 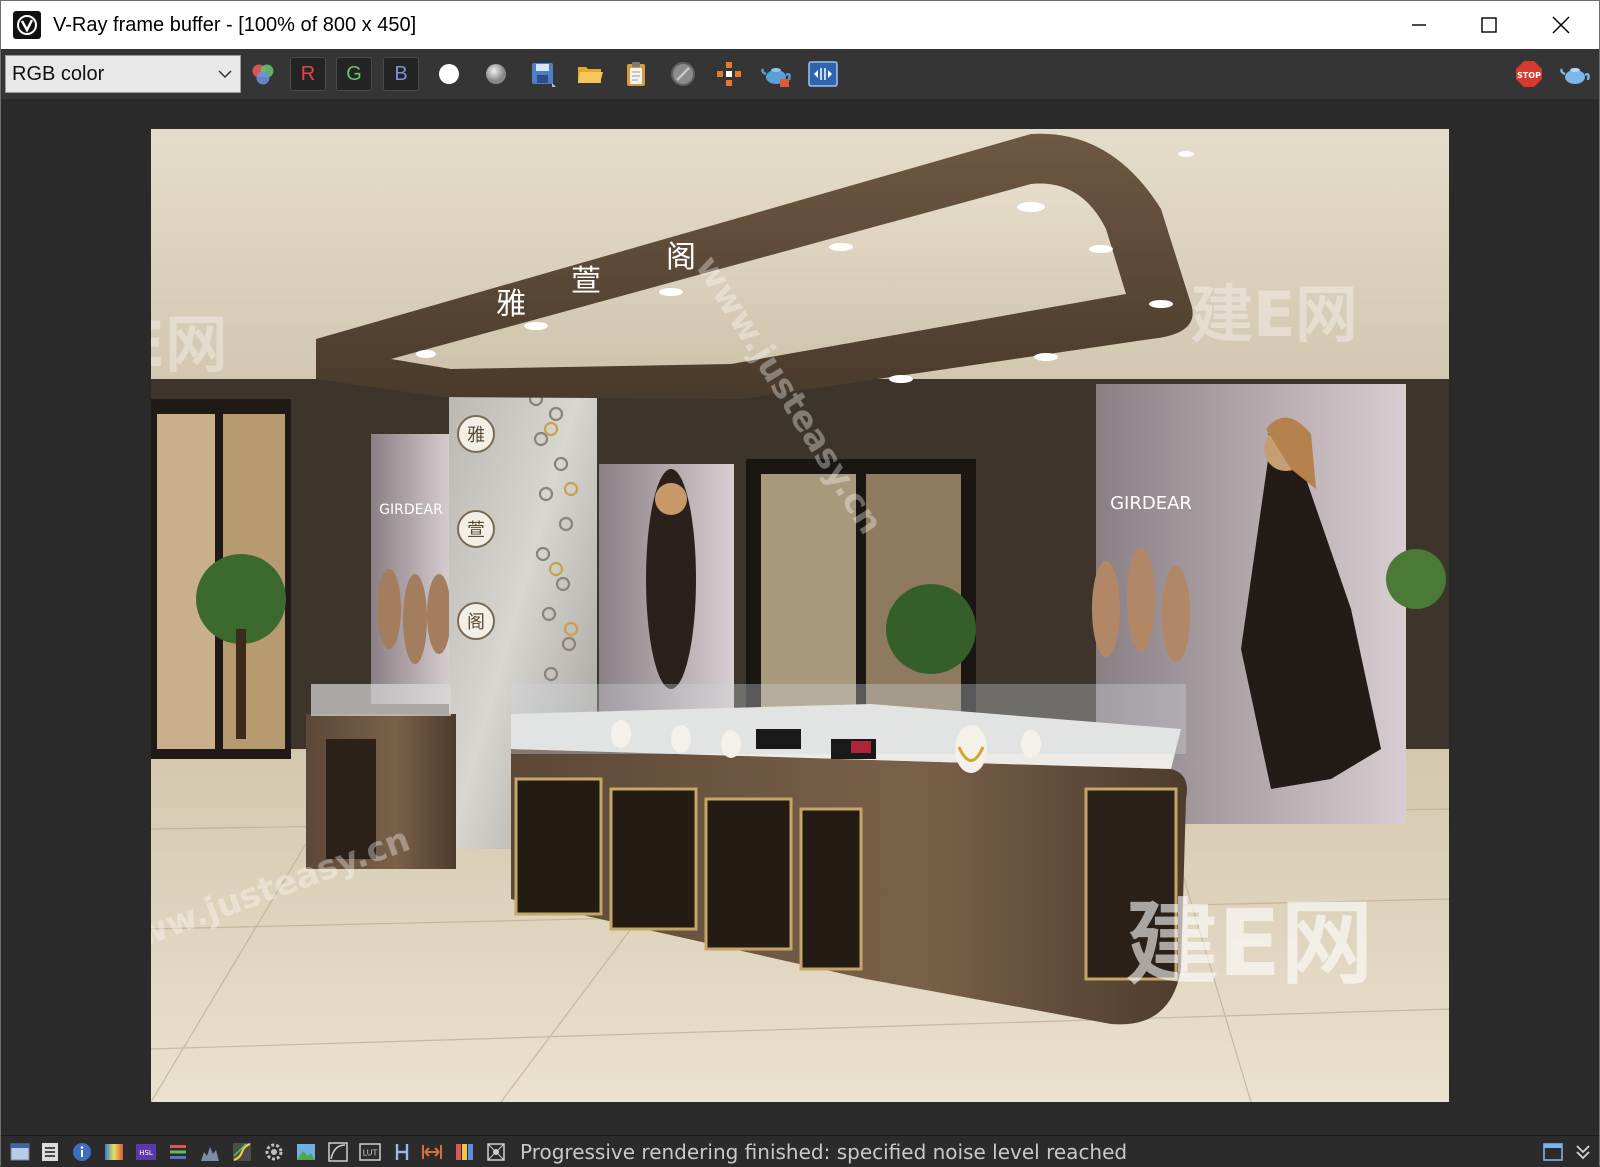 I want to click on test-resolution-button, so click(x=496, y=1152).